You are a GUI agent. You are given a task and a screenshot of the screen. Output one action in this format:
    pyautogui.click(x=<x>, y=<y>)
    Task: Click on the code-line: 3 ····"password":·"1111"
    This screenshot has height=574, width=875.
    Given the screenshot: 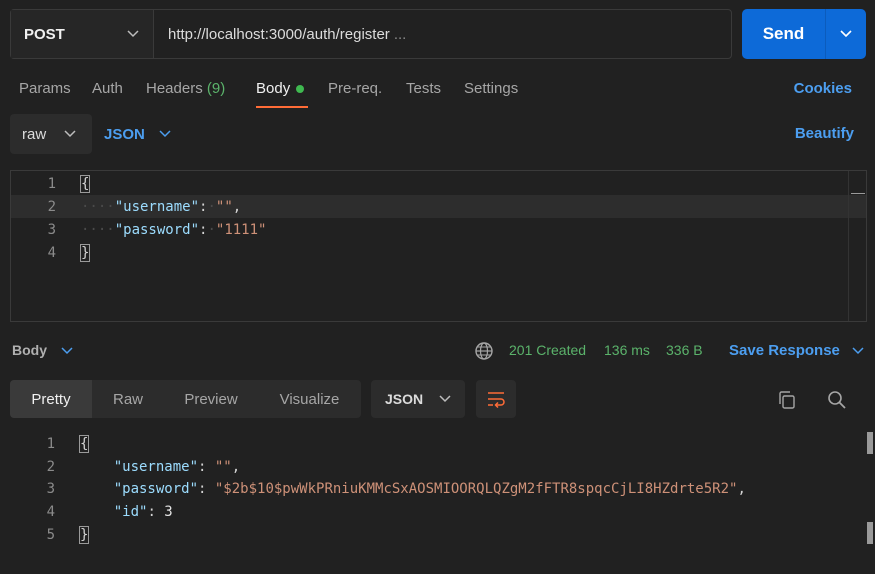 What is the action you would take?
    pyautogui.click(x=438, y=229)
    